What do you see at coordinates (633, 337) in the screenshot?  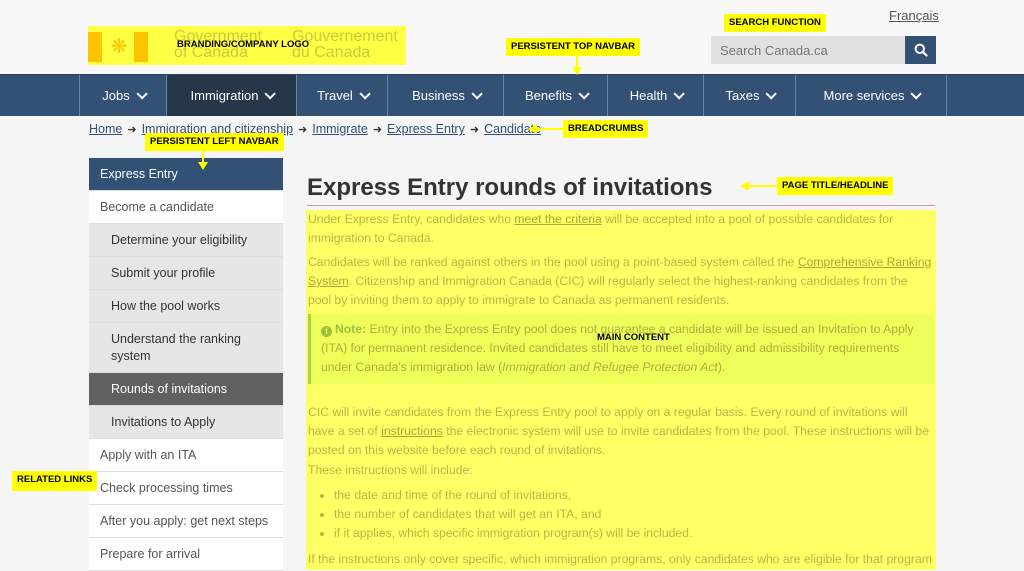 I see `annotation-main: MAIN CONTENT` at bounding box center [633, 337].